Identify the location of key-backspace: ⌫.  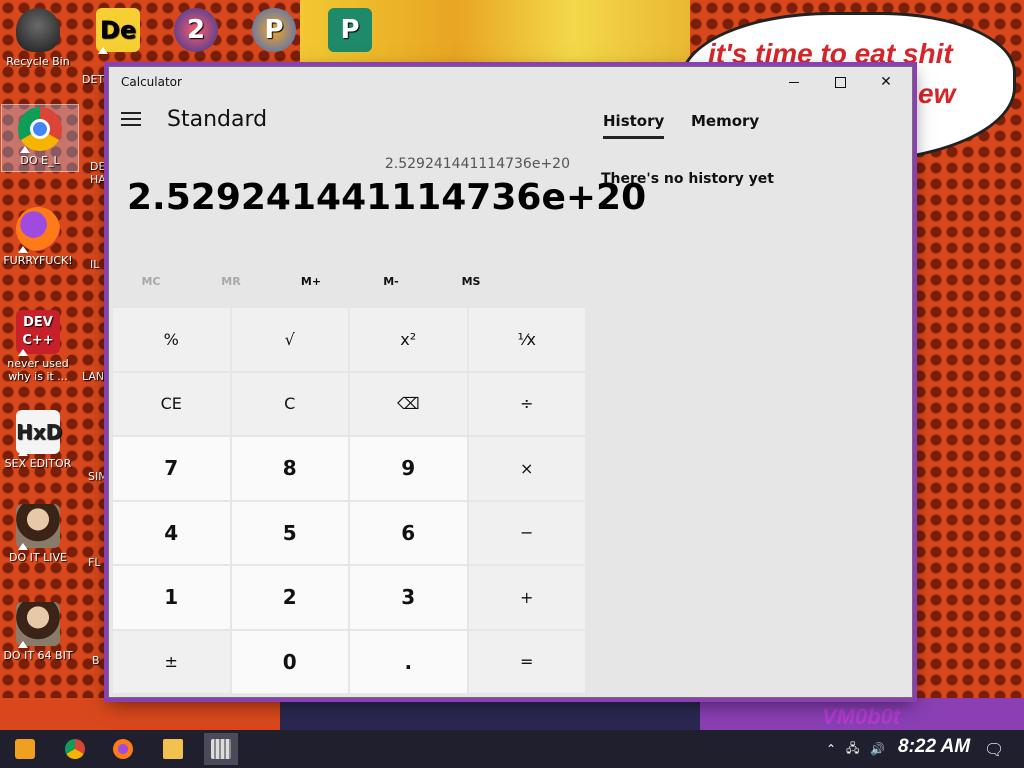
(408, 403).